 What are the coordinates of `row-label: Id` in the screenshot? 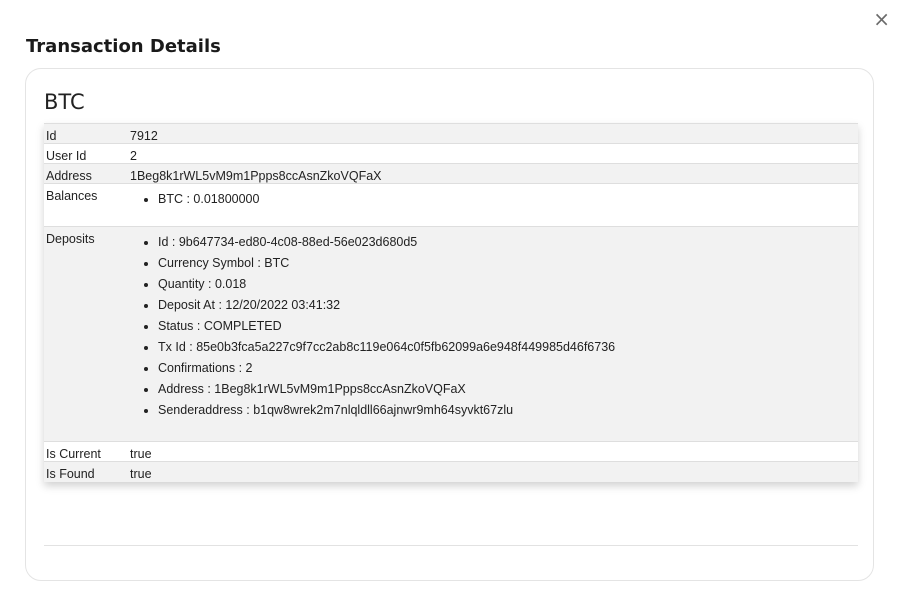 It's located at (86, 133).